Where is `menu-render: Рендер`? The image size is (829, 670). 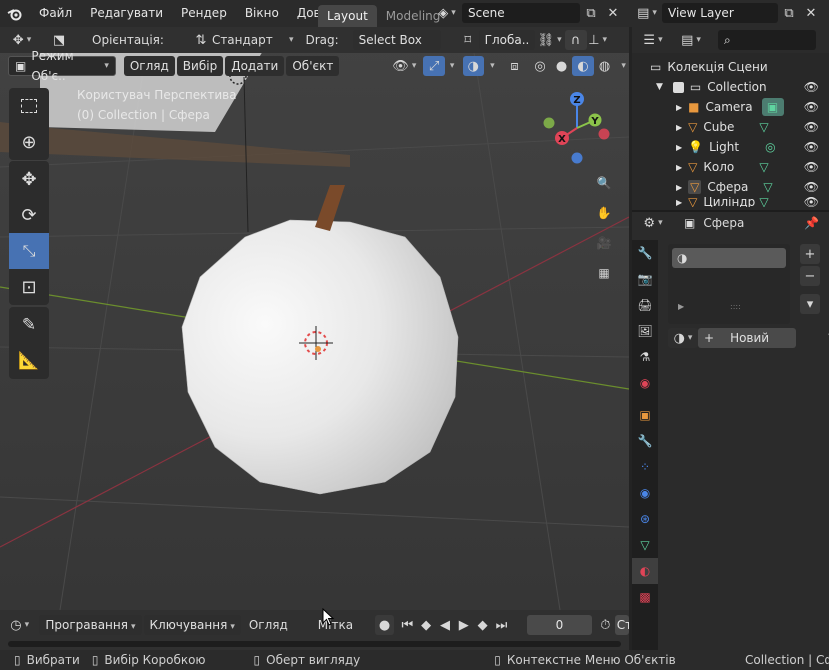 menu-render: Рендер is located at coordinates (204, 13).